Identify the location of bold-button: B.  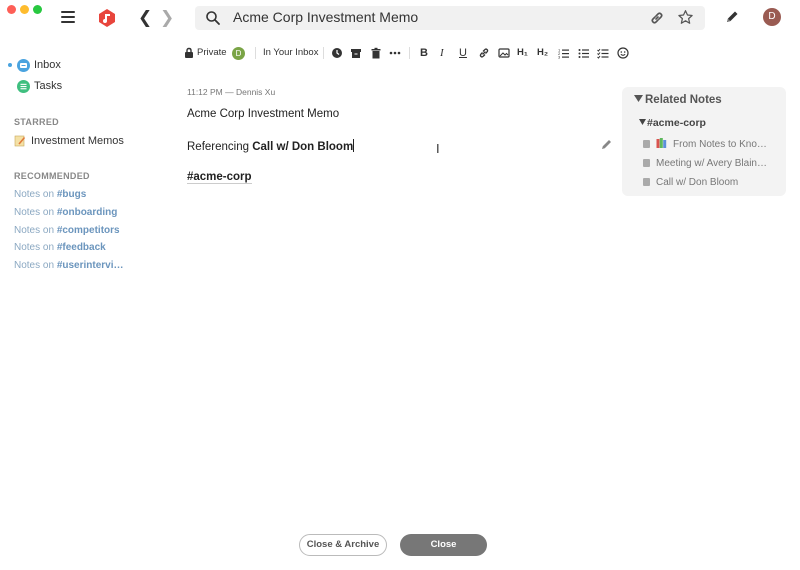
(424, 53).